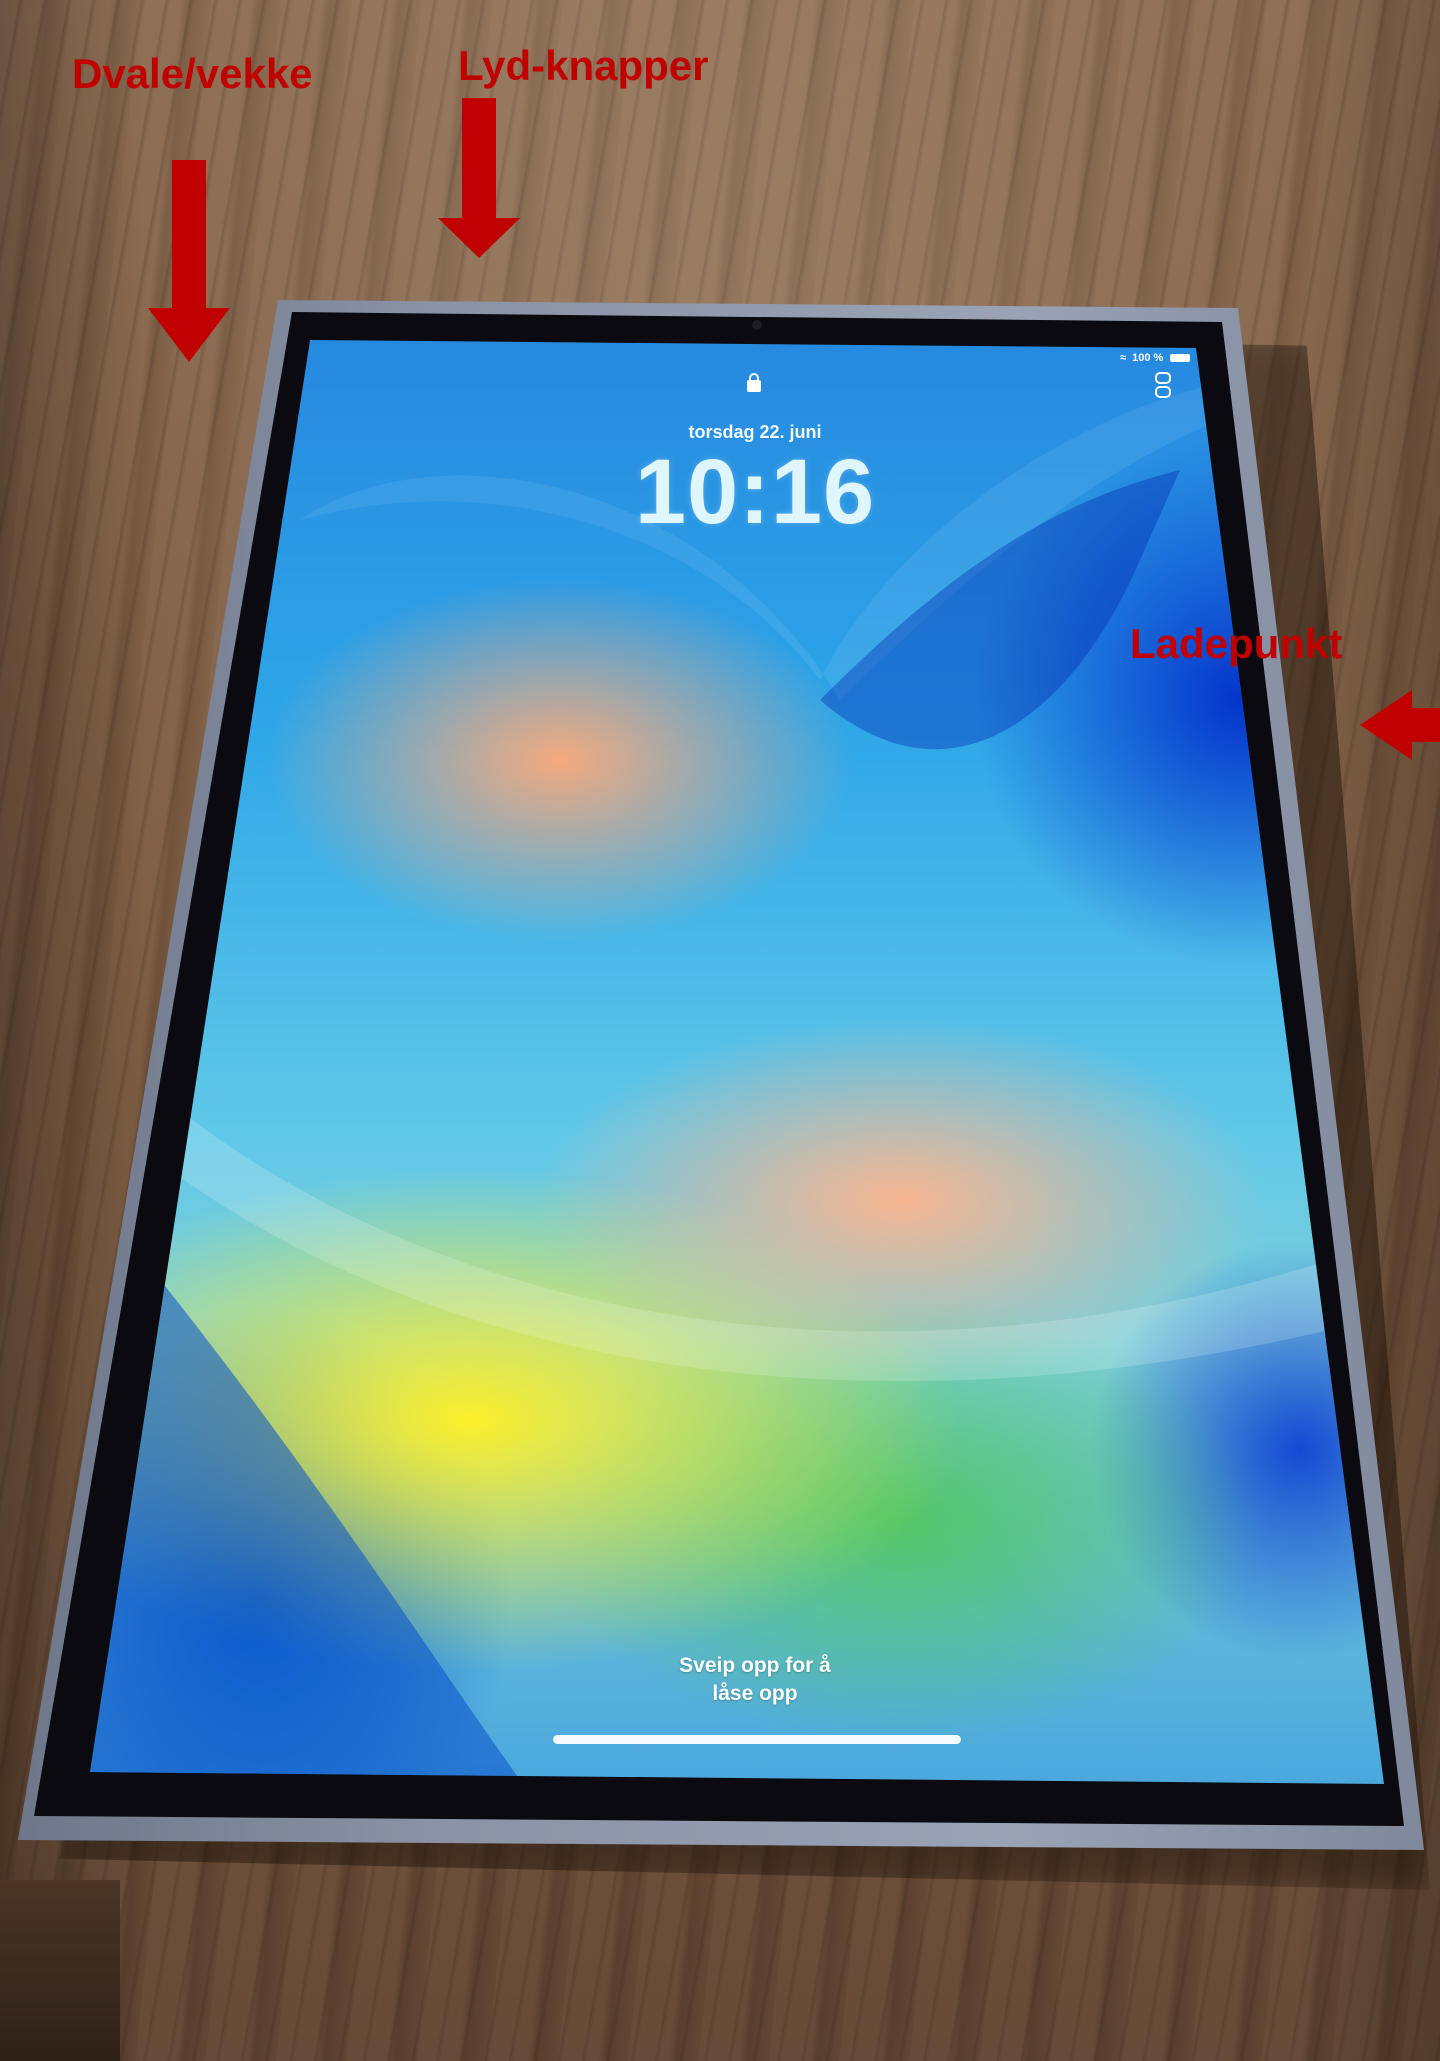 The width and height of the screenshot is (1440, 2061). Describe the element at coordinates (189, 261) in the screenshot. I see `sleep-wake-arrow` at that location.